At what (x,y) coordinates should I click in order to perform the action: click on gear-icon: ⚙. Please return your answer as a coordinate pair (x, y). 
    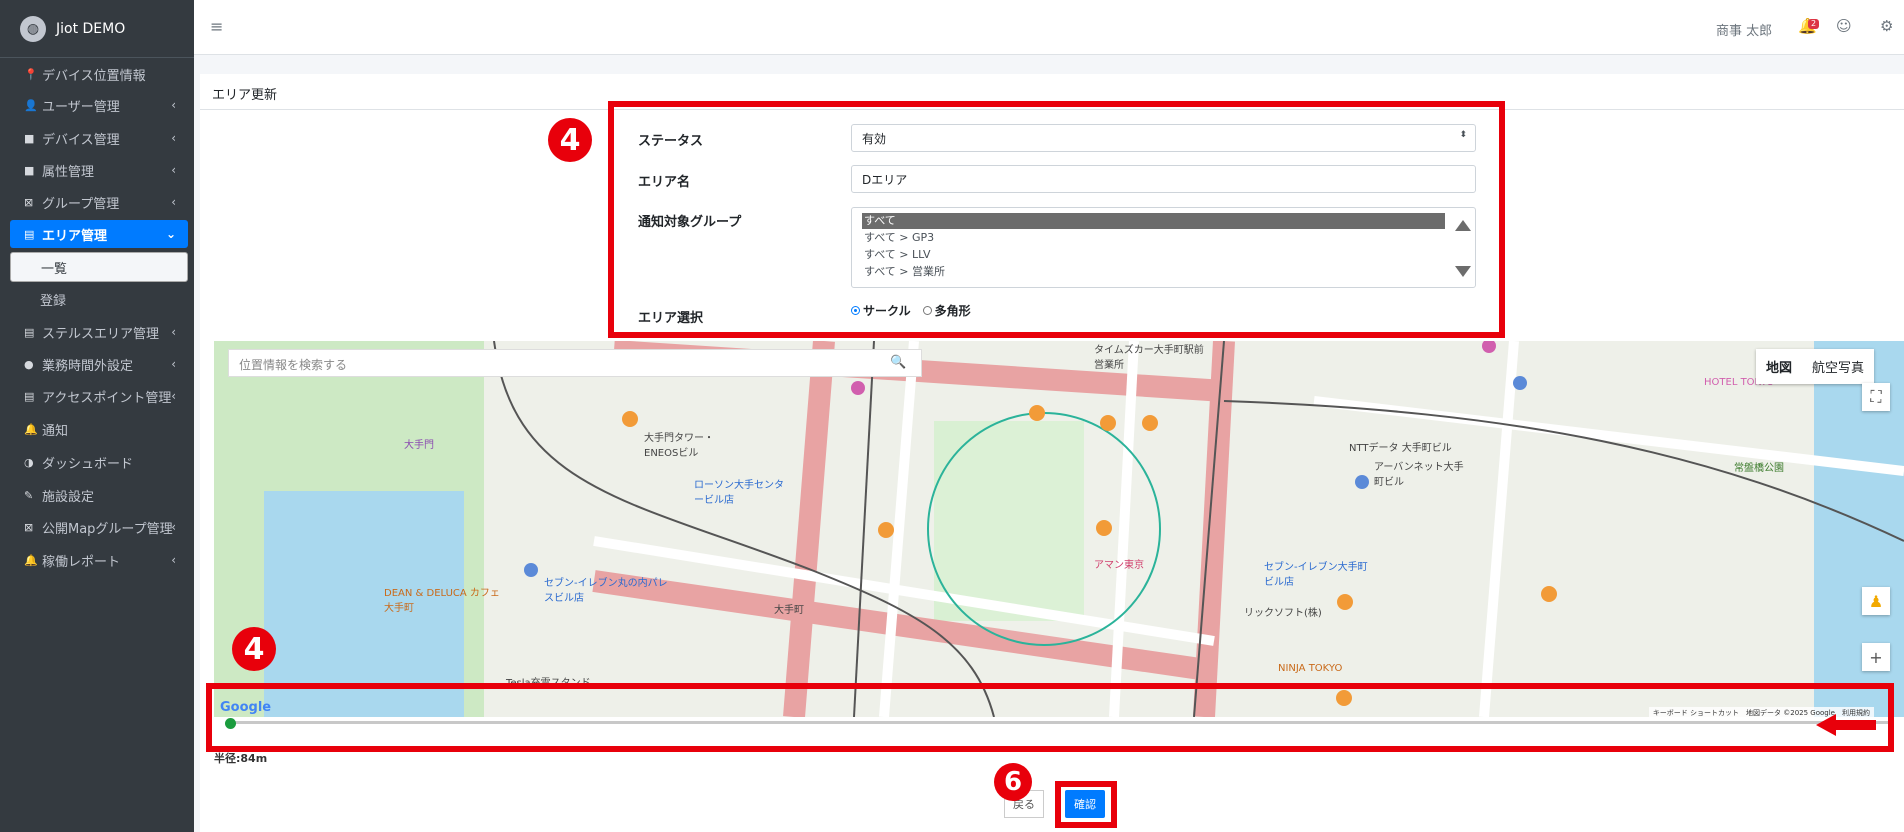
    Looking at the image, I should click on (1886, 26).